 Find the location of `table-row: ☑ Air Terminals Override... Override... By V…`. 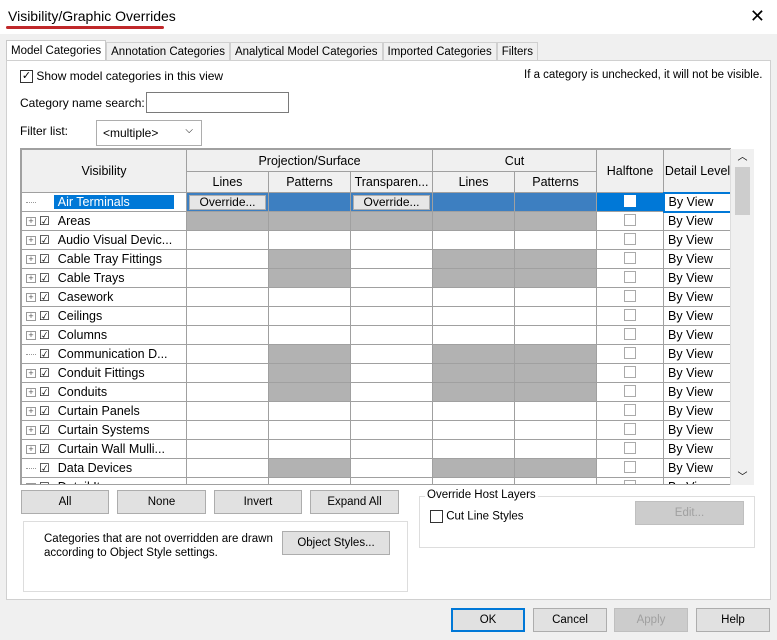

table-row: ☑ Air Terminals Override... Override... By V… is located at coordinates (375, 202).